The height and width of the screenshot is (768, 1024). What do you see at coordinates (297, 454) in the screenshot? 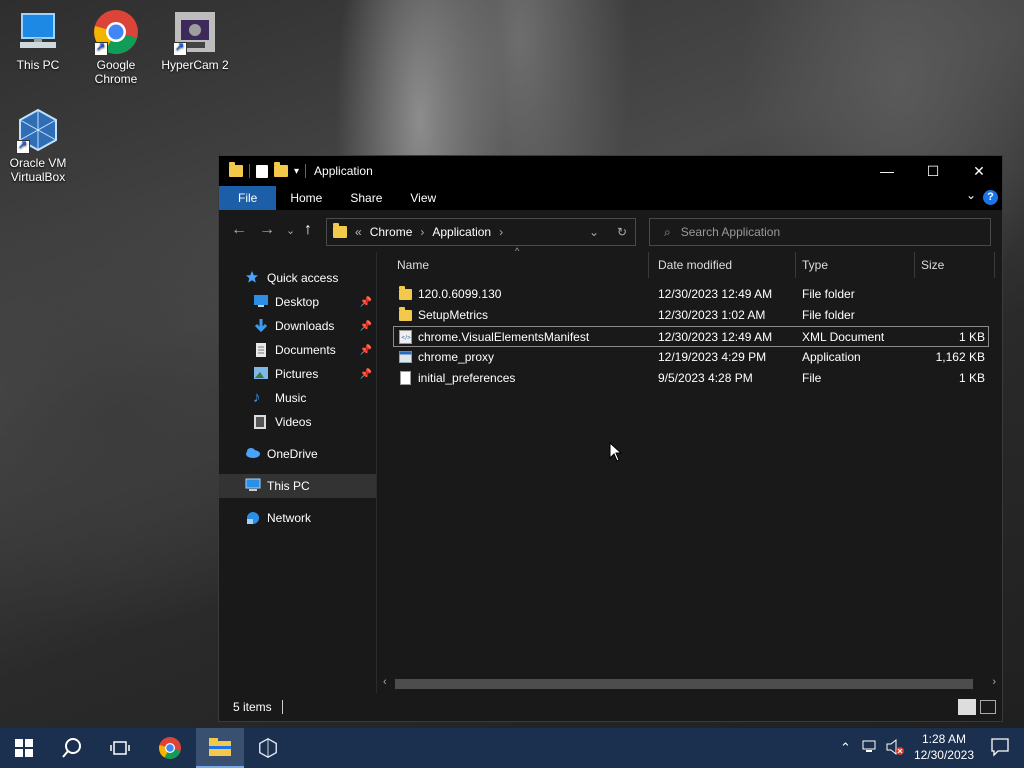
I see `nav-item-onedrive: OneDrive` at bounding box center [297, 454].